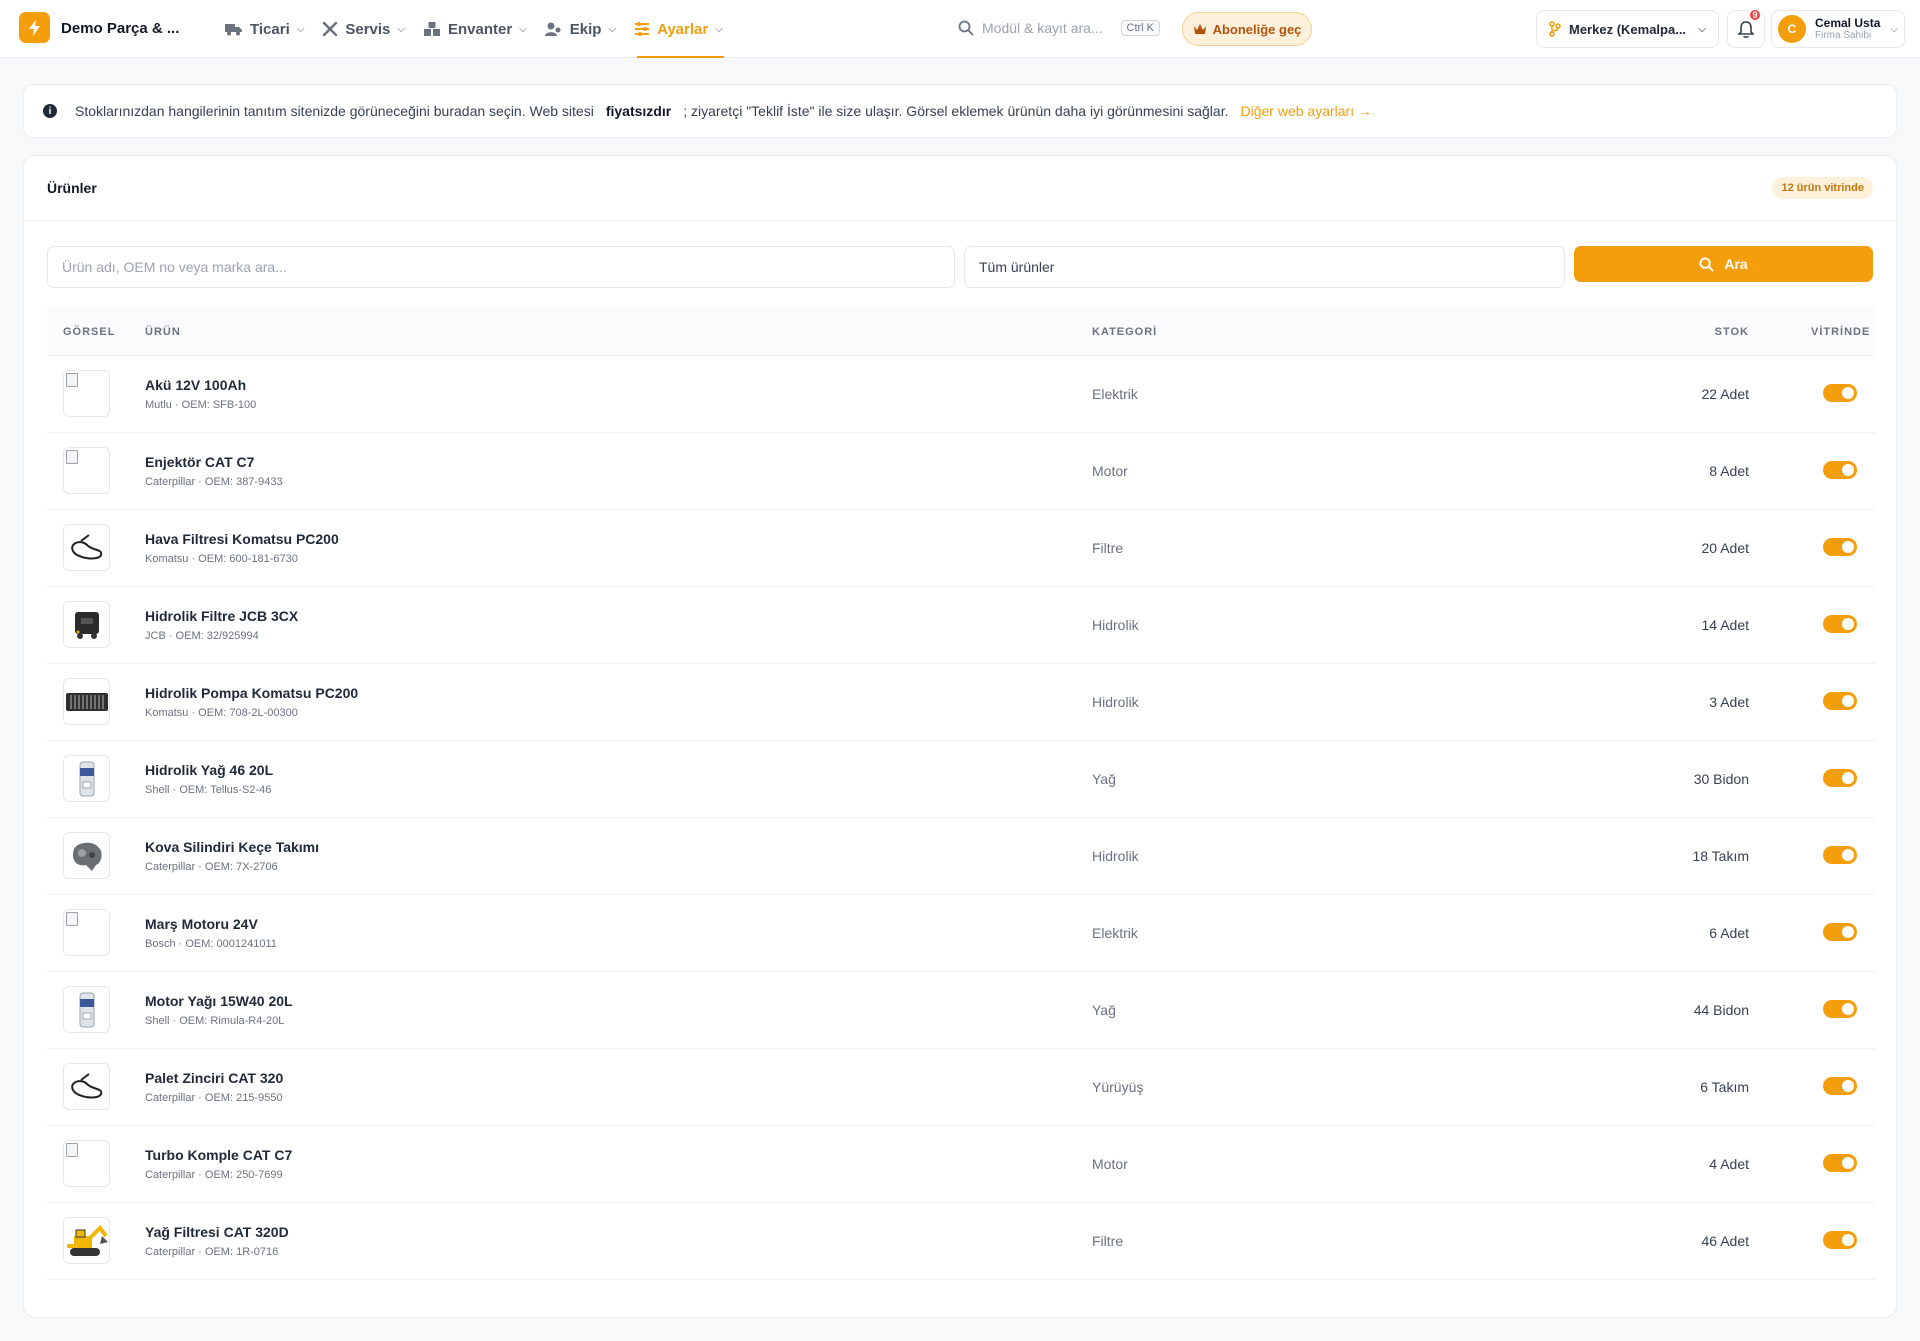 The width and height of the screenshot is (1920, 1341). Describe the element at coordinates (201, 924) in the screenshot. I see `product-name: Marş Motoru 24V` at that location.